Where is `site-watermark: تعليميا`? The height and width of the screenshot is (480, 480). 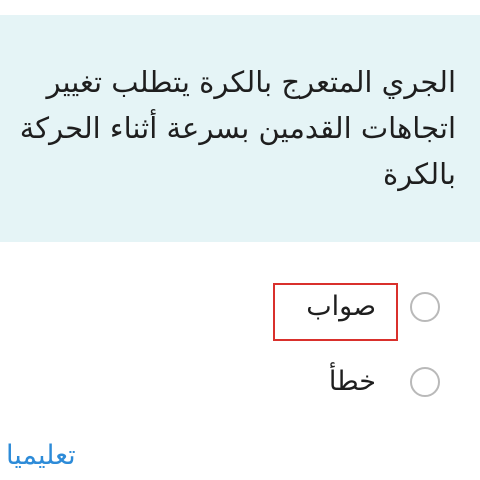
site-watermark: تعليميا is located at coordinates (41, 455).